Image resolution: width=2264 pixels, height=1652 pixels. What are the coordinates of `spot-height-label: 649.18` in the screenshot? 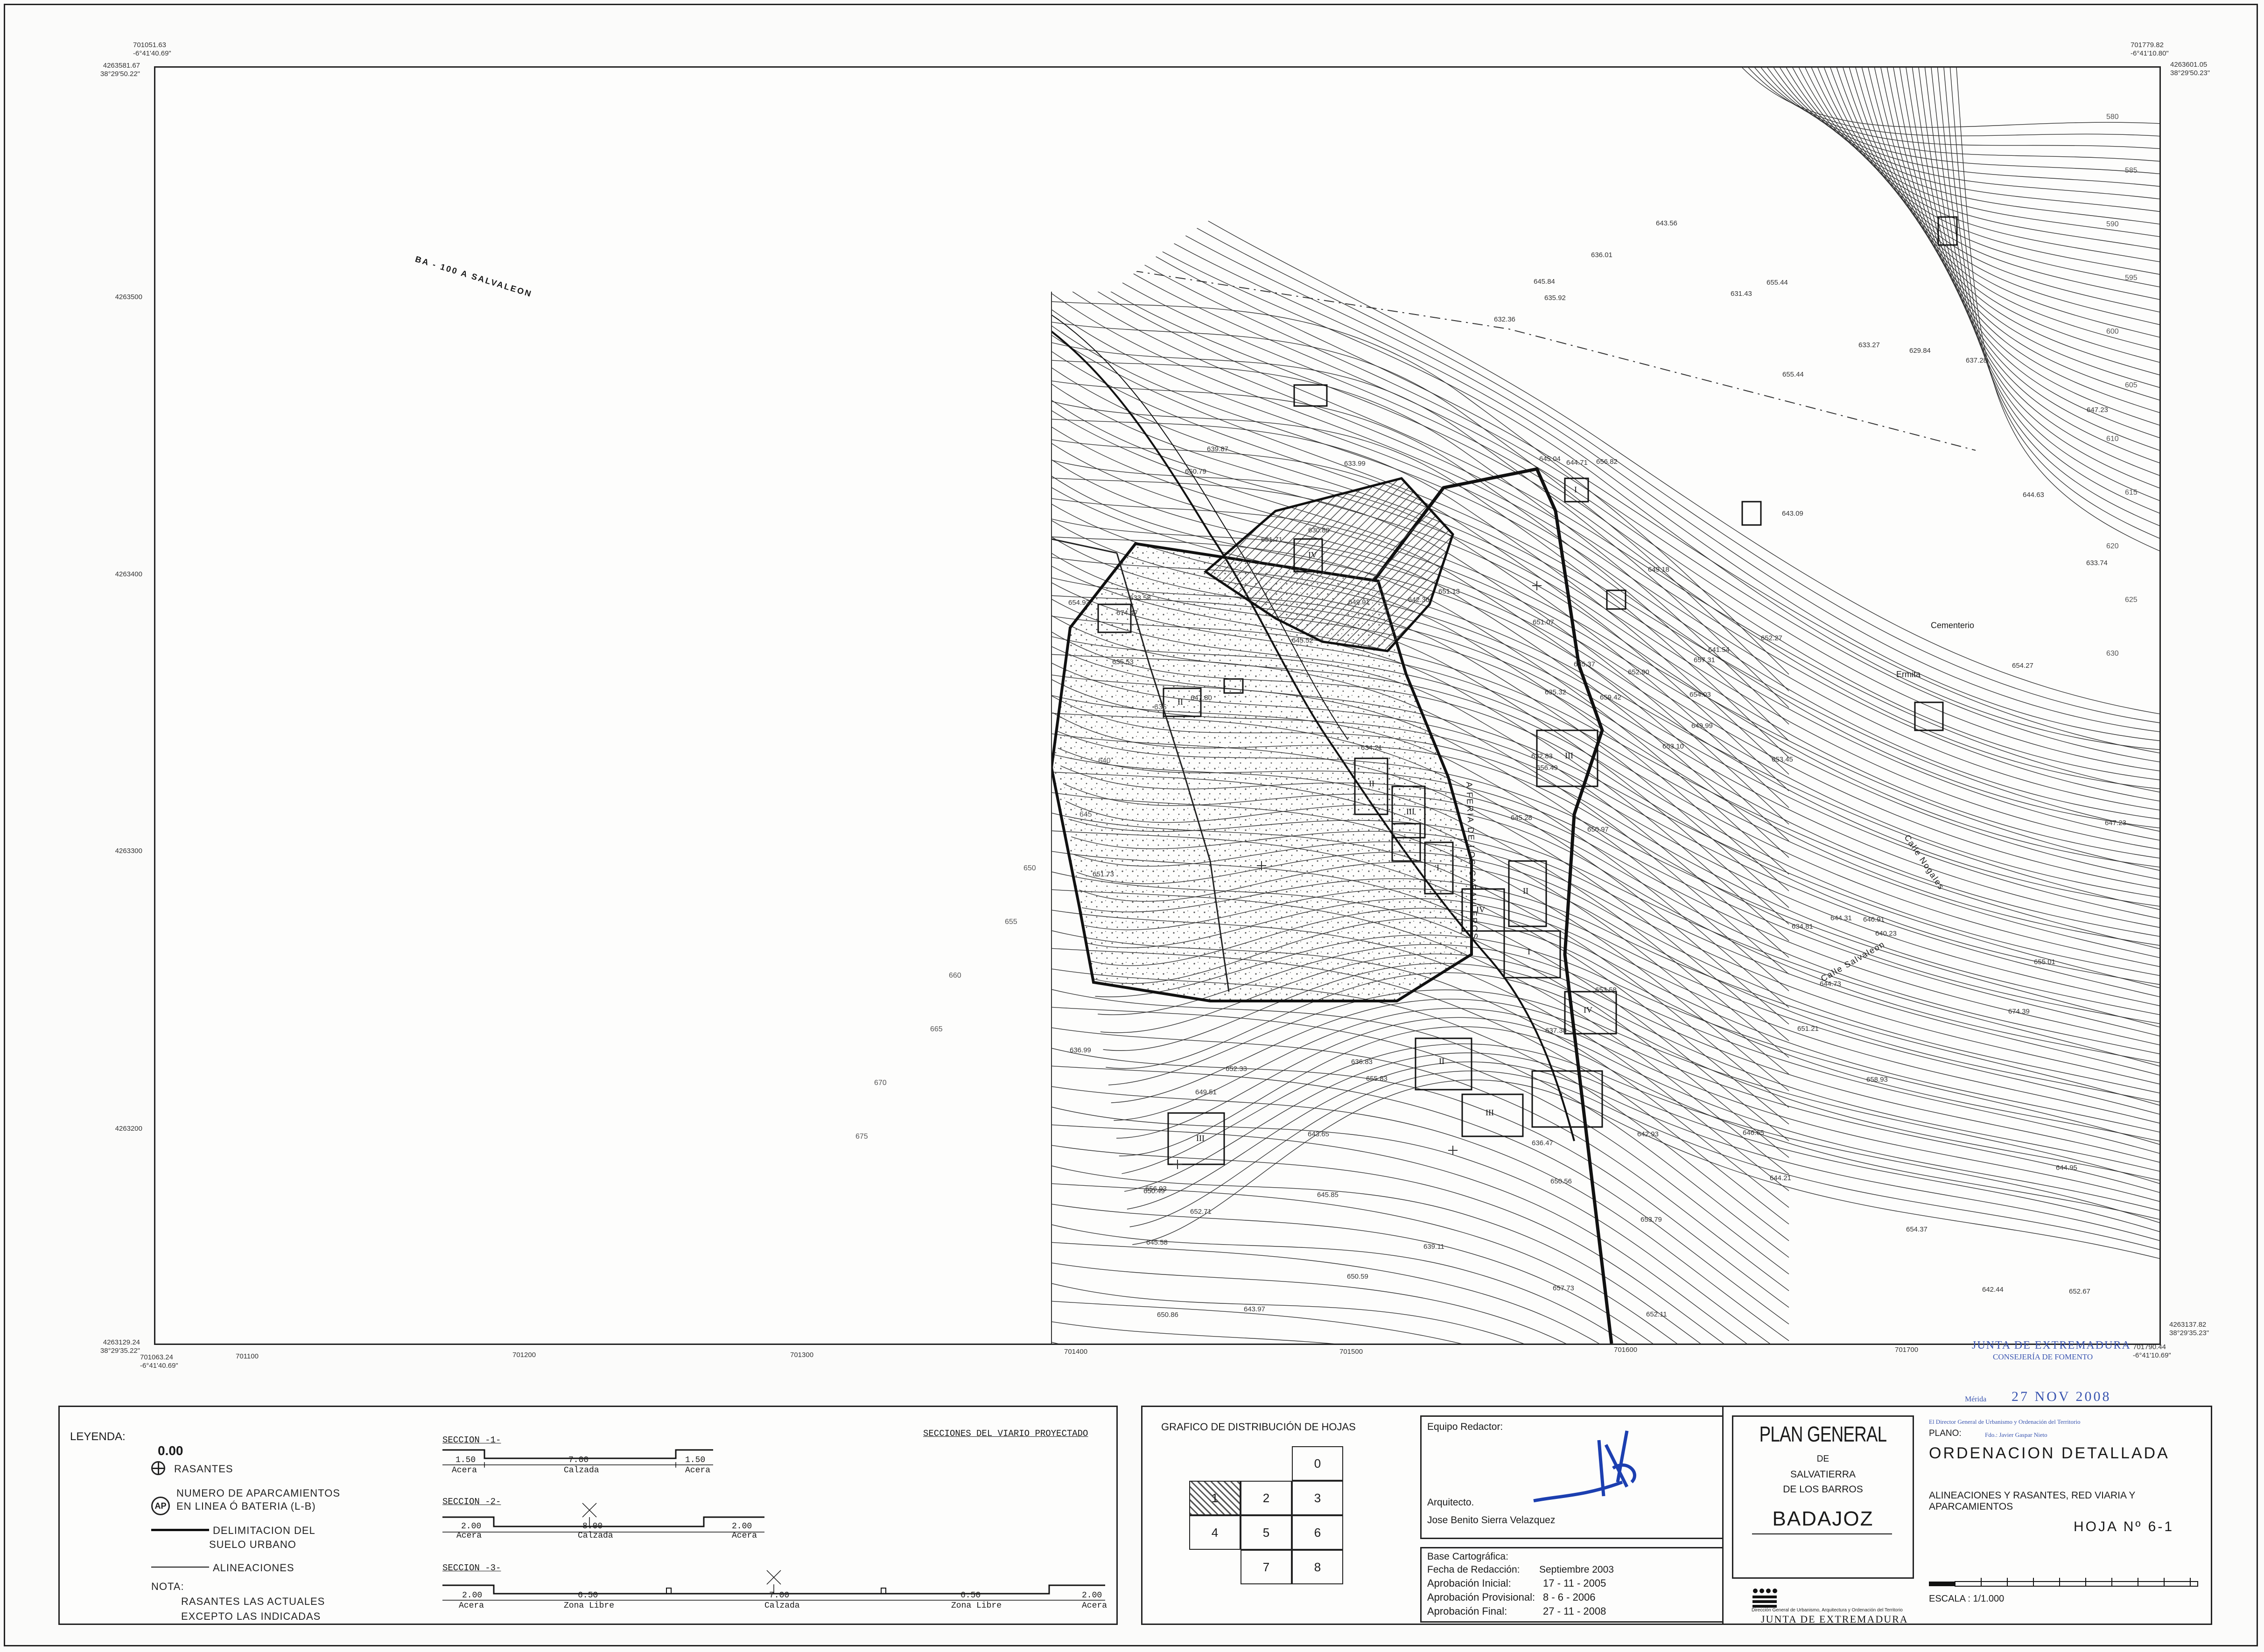 It's located at (1658, 570).